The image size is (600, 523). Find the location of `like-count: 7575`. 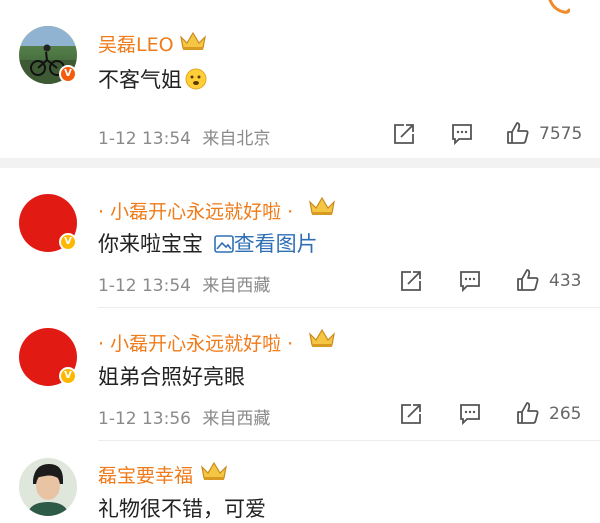

like-count: 7575 is located at coordinates (561, 134).